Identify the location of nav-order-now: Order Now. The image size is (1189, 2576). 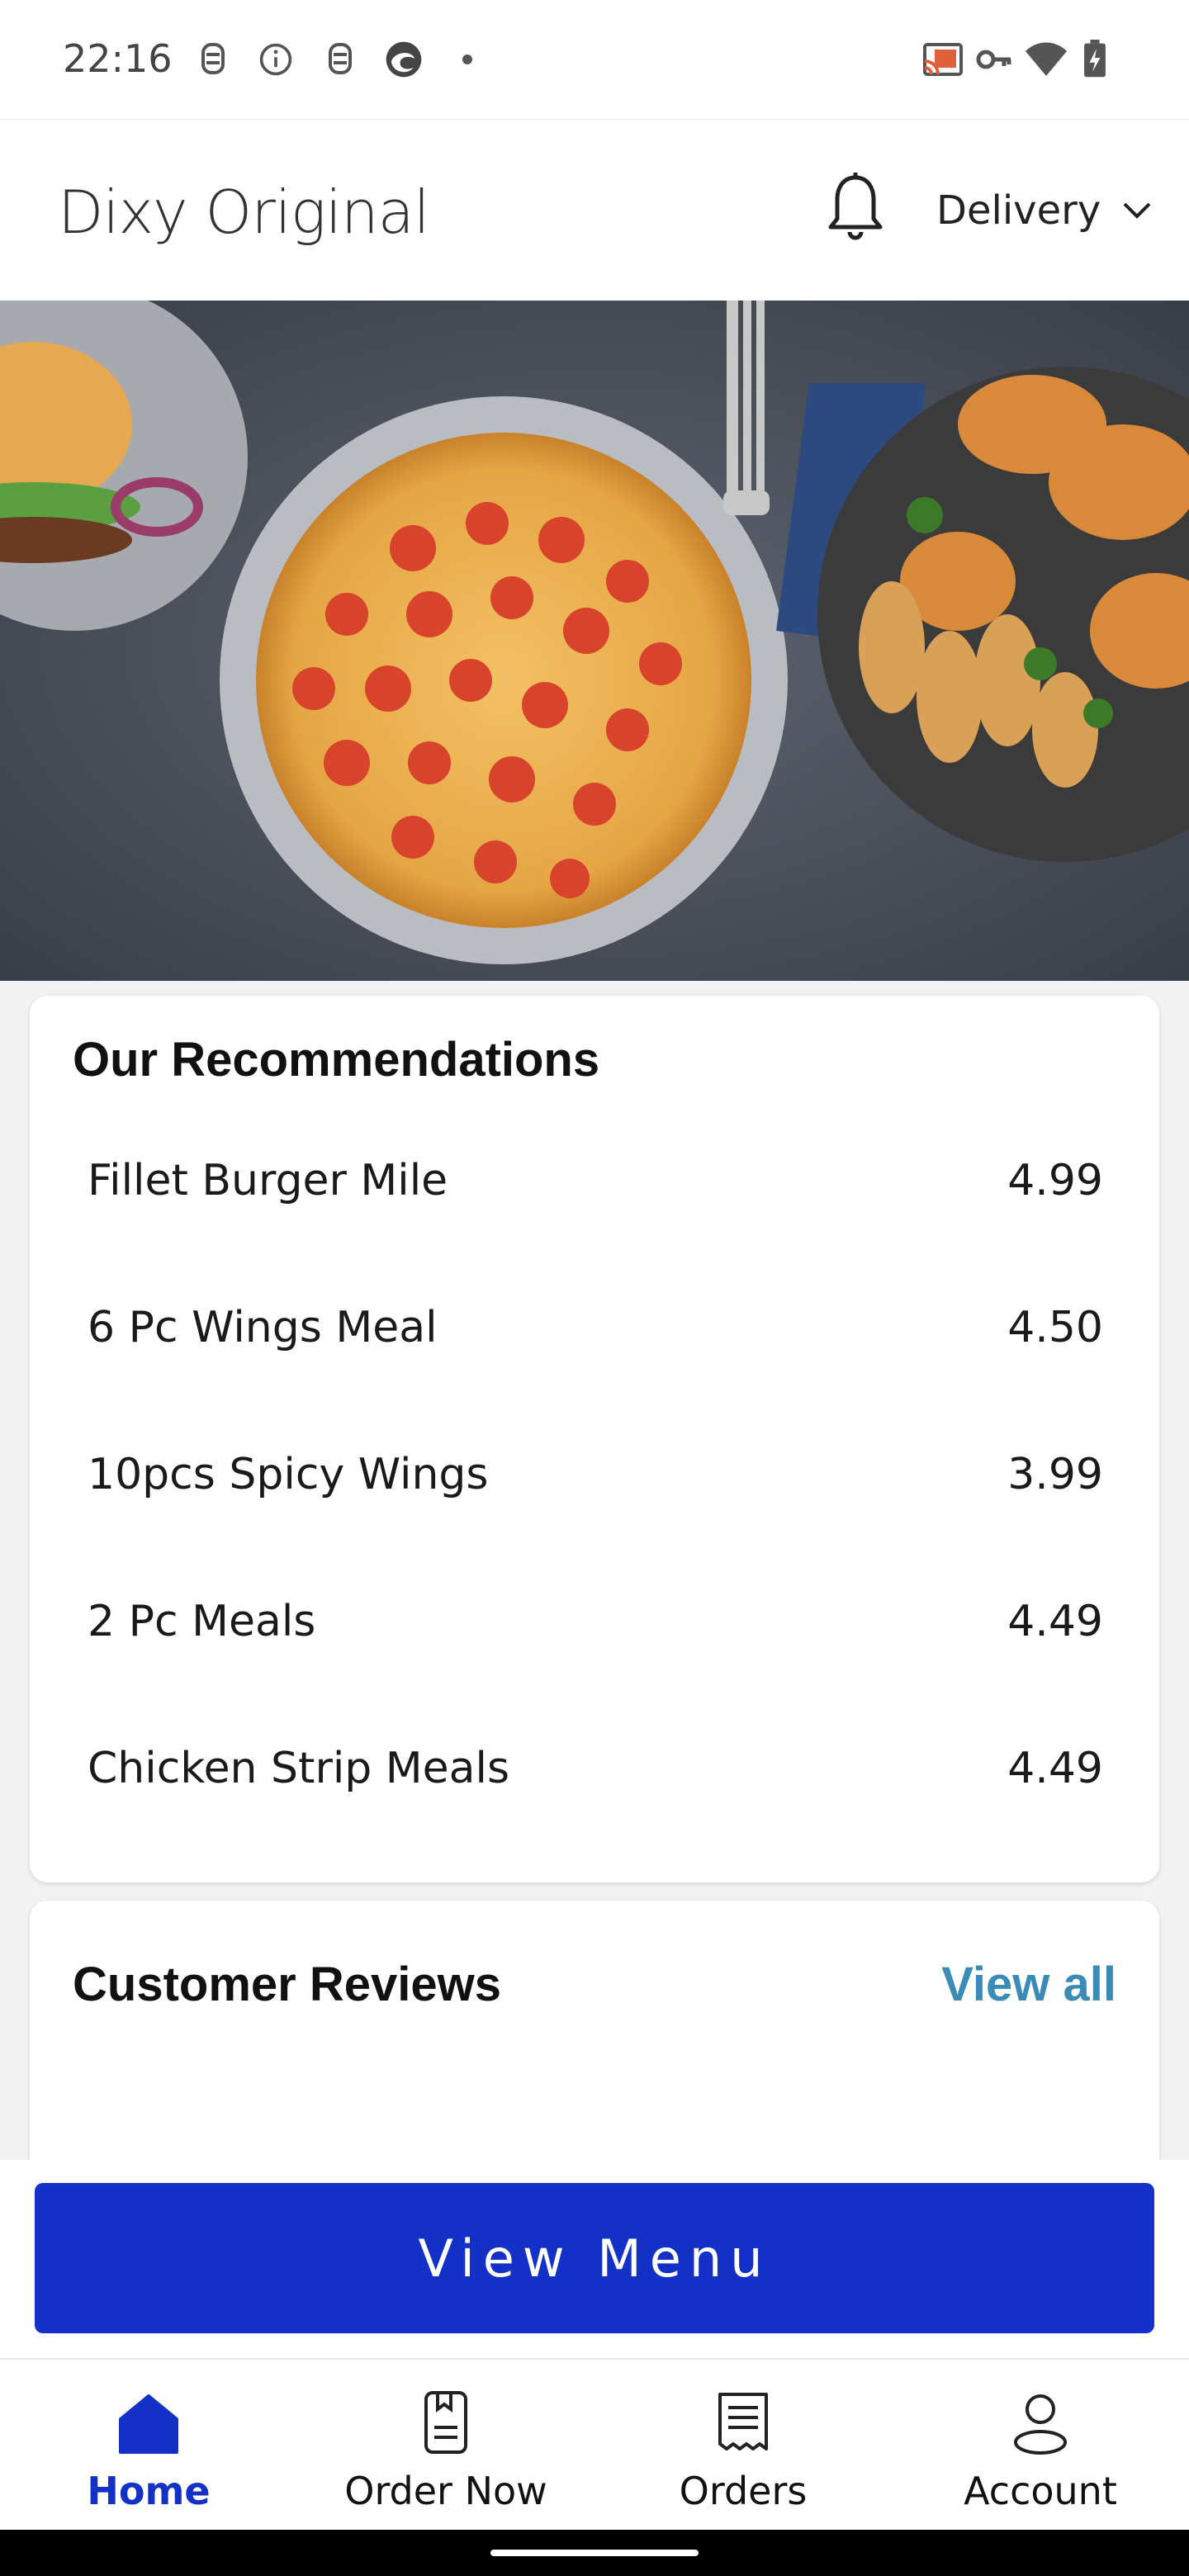
(445, 2445).